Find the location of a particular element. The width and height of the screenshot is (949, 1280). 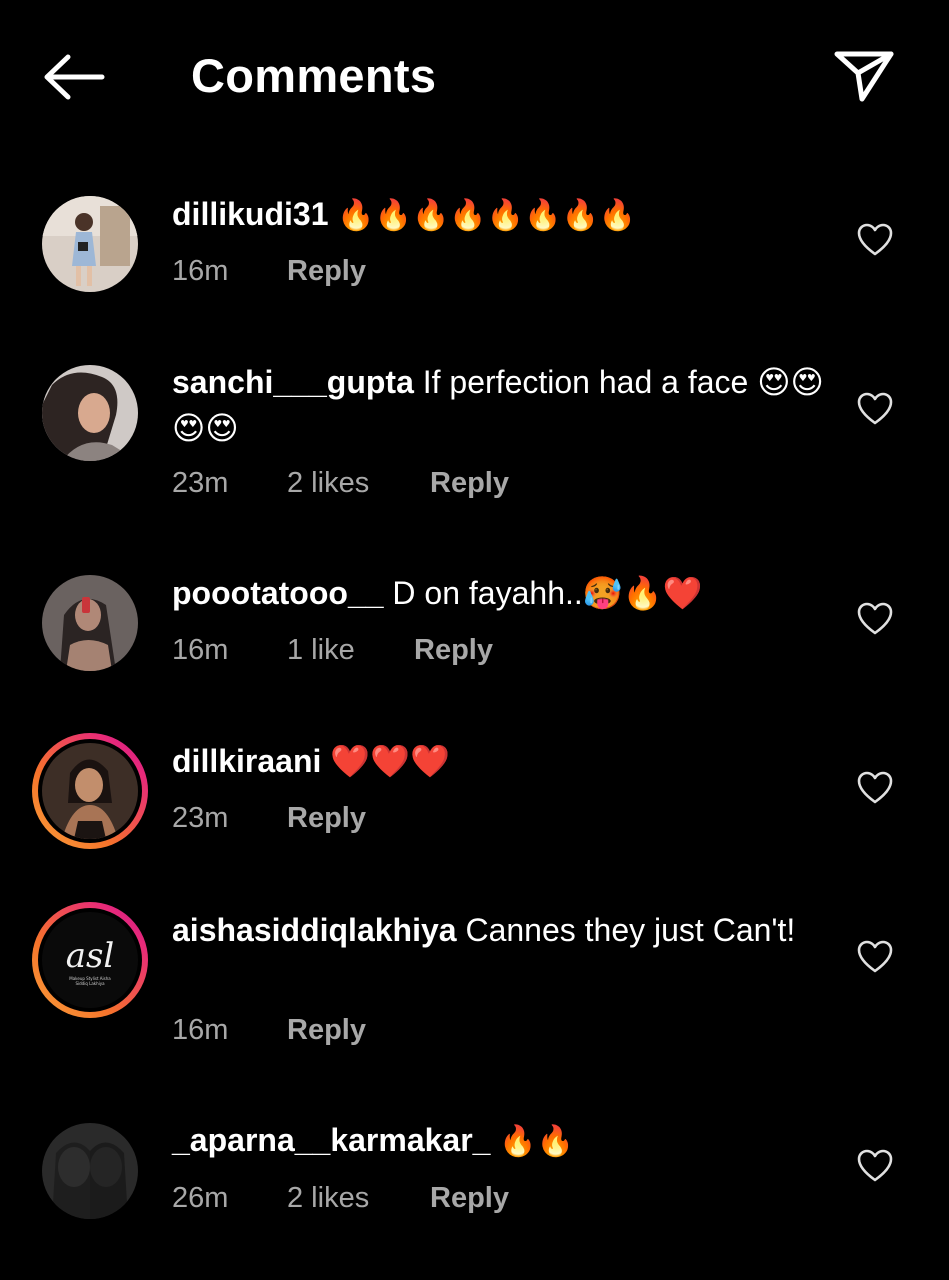

comment-text: Cannes they just Can't! is located at coordinates (630, 930).